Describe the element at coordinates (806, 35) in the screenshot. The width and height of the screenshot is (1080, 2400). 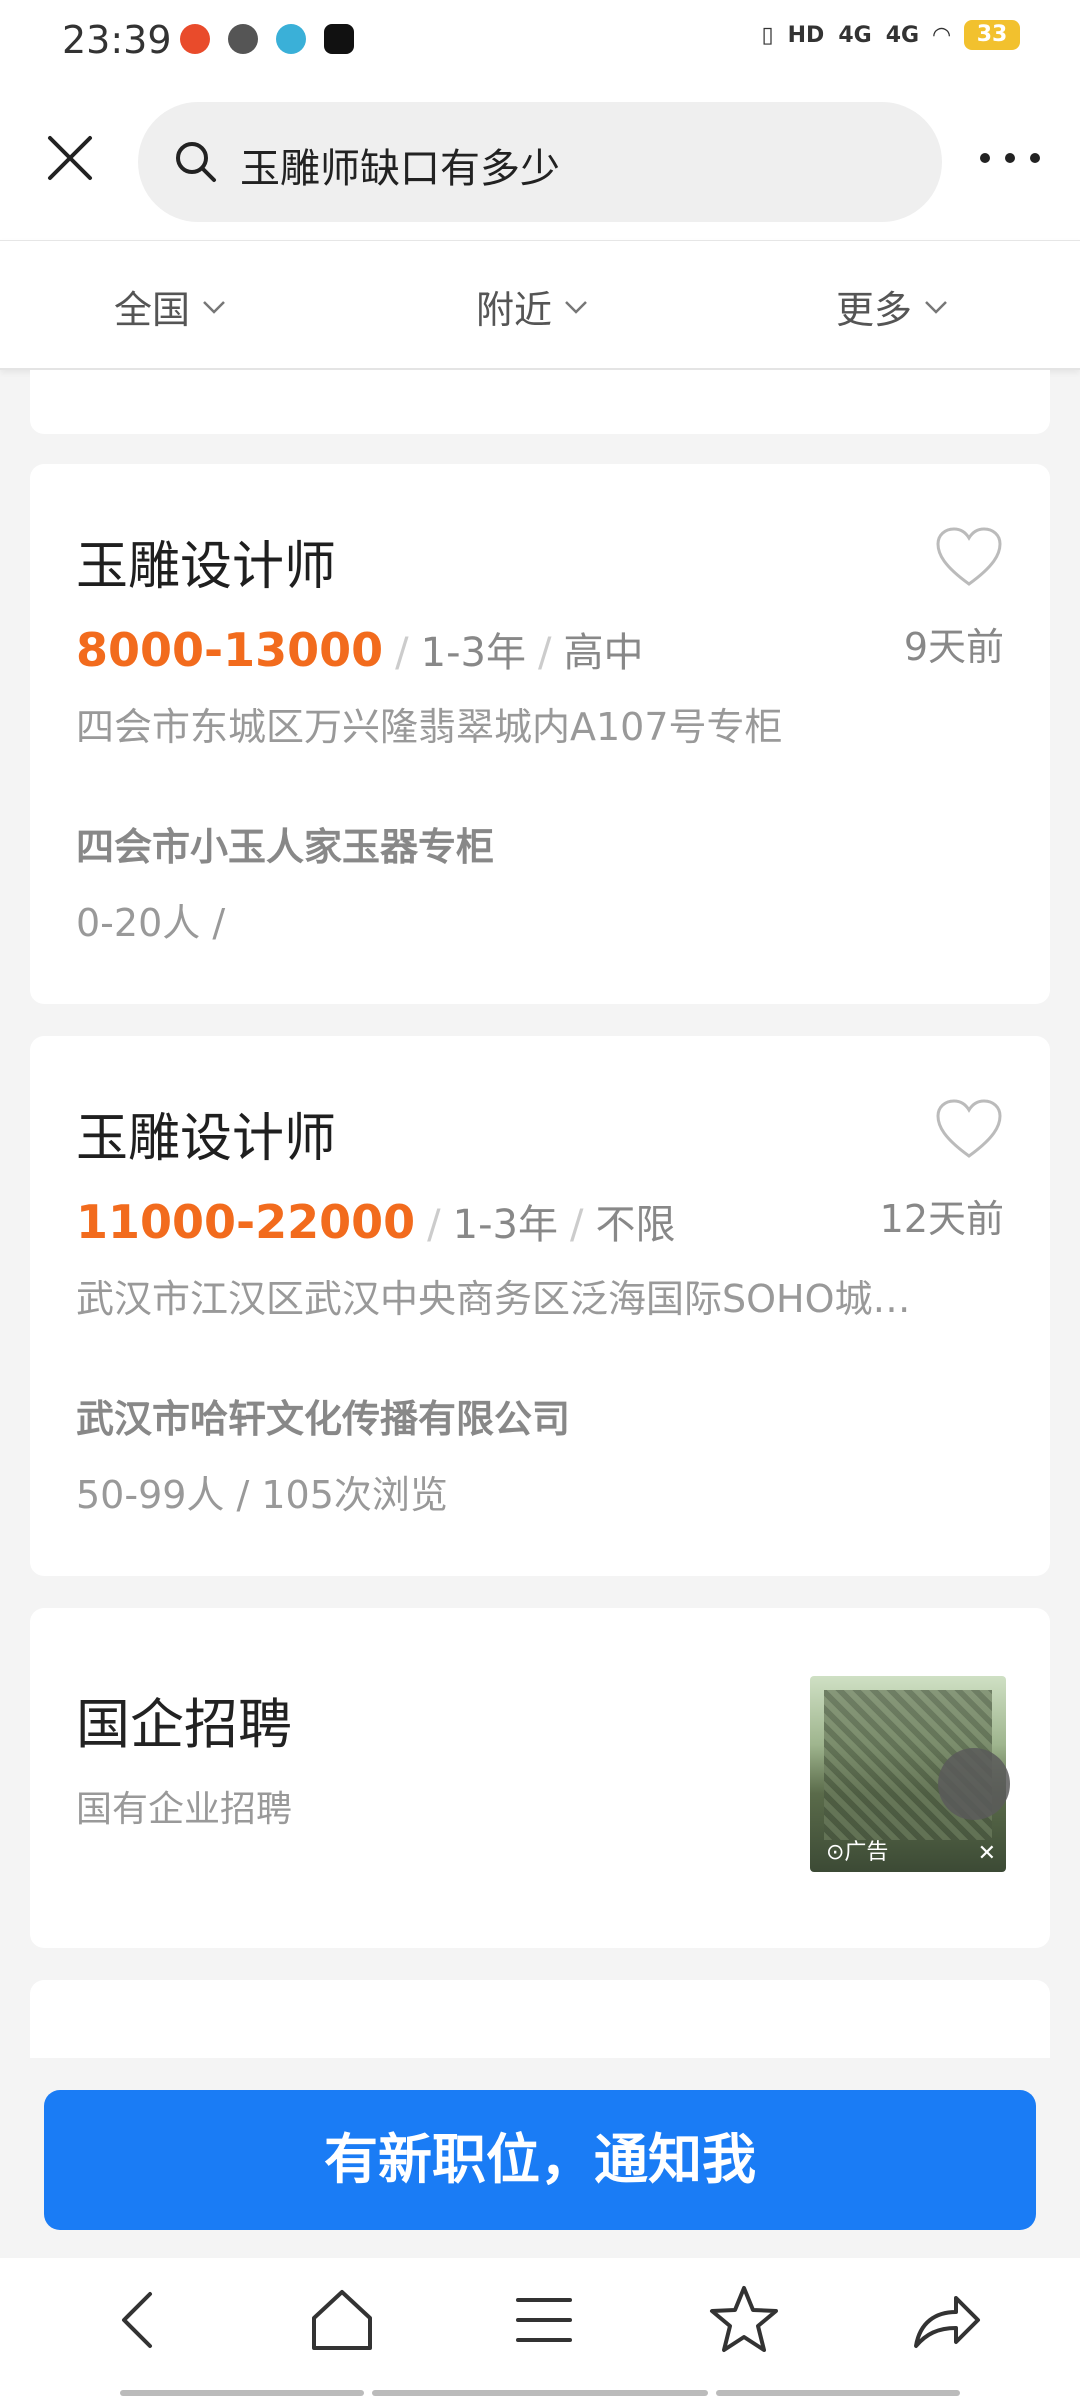
I see `hd-badge: HD` at that location.